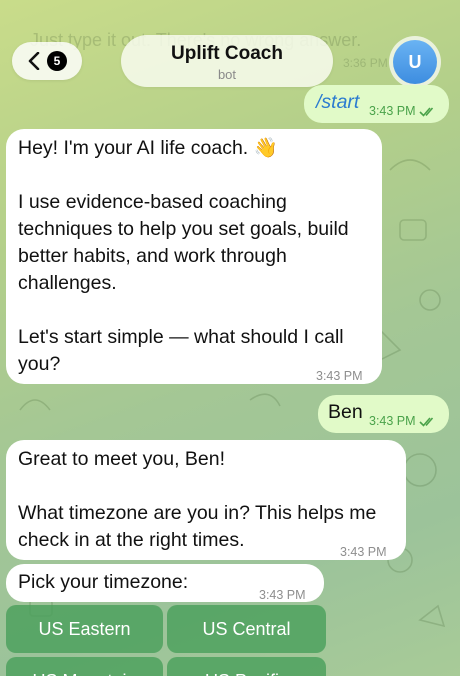 This screenshot has width=460, height=676. Describe the element at coordinates (84, 666) in the screenshot. I see `timezone-button-us-mountain: US Mountain` at that location.